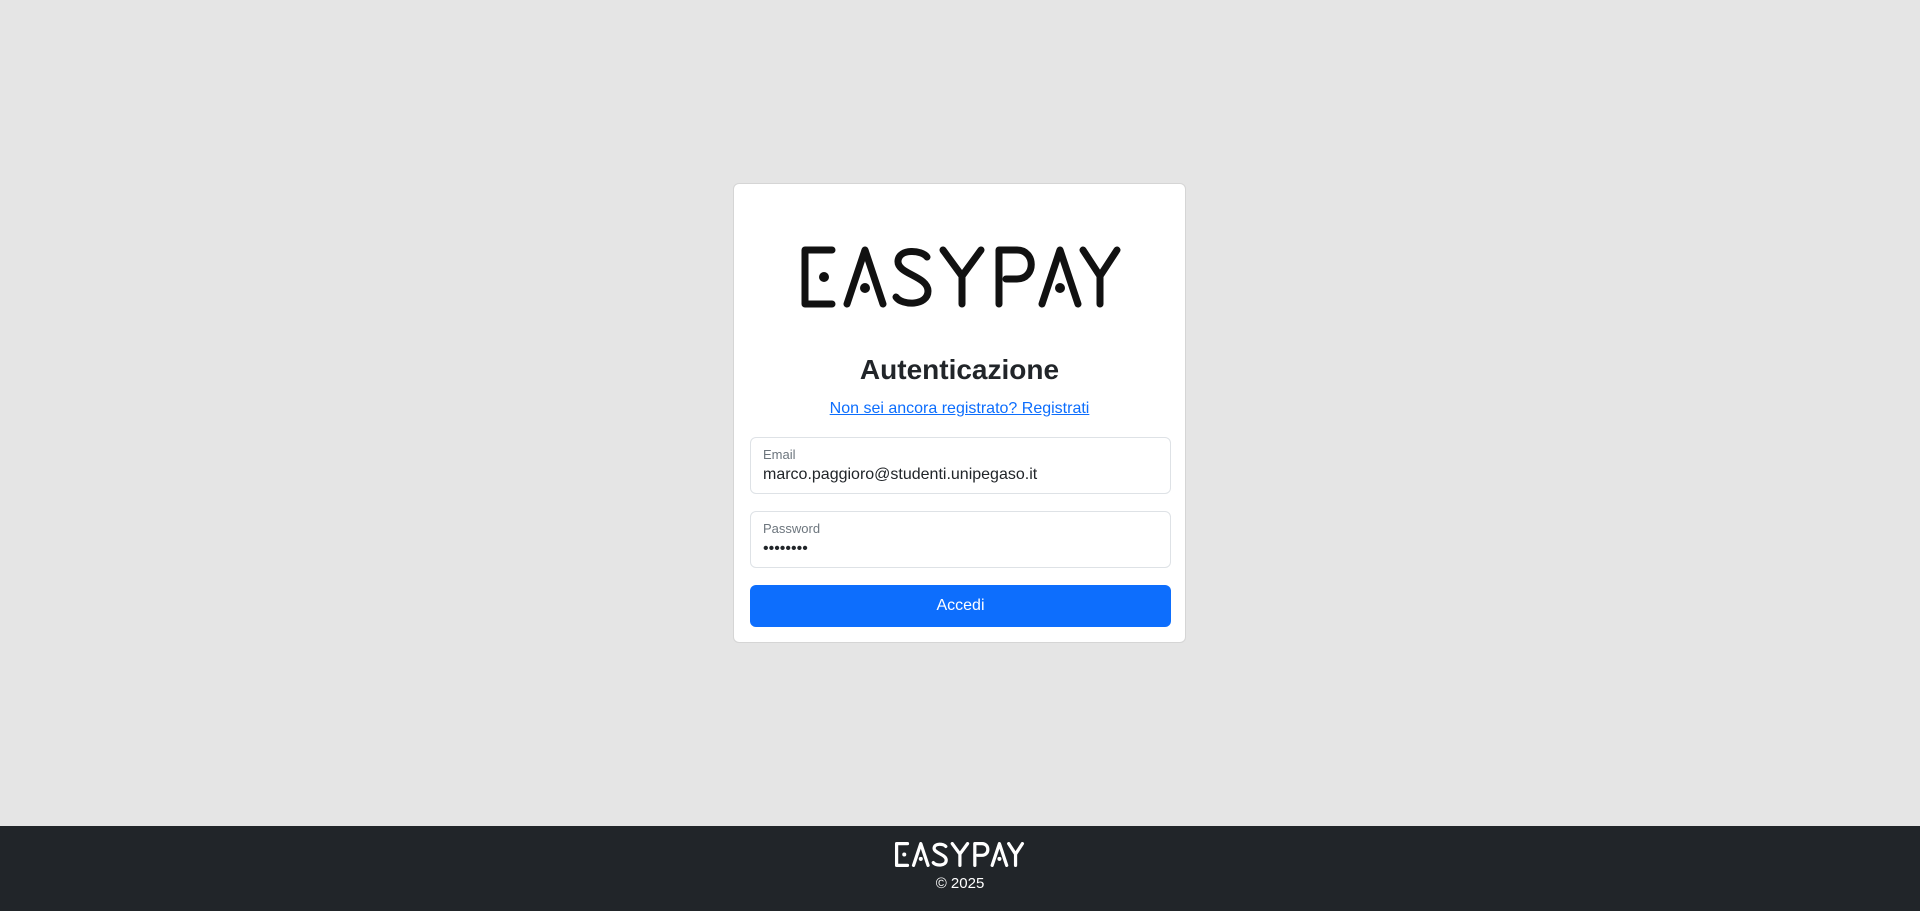  I want to click on password-input, so click(960, 549).